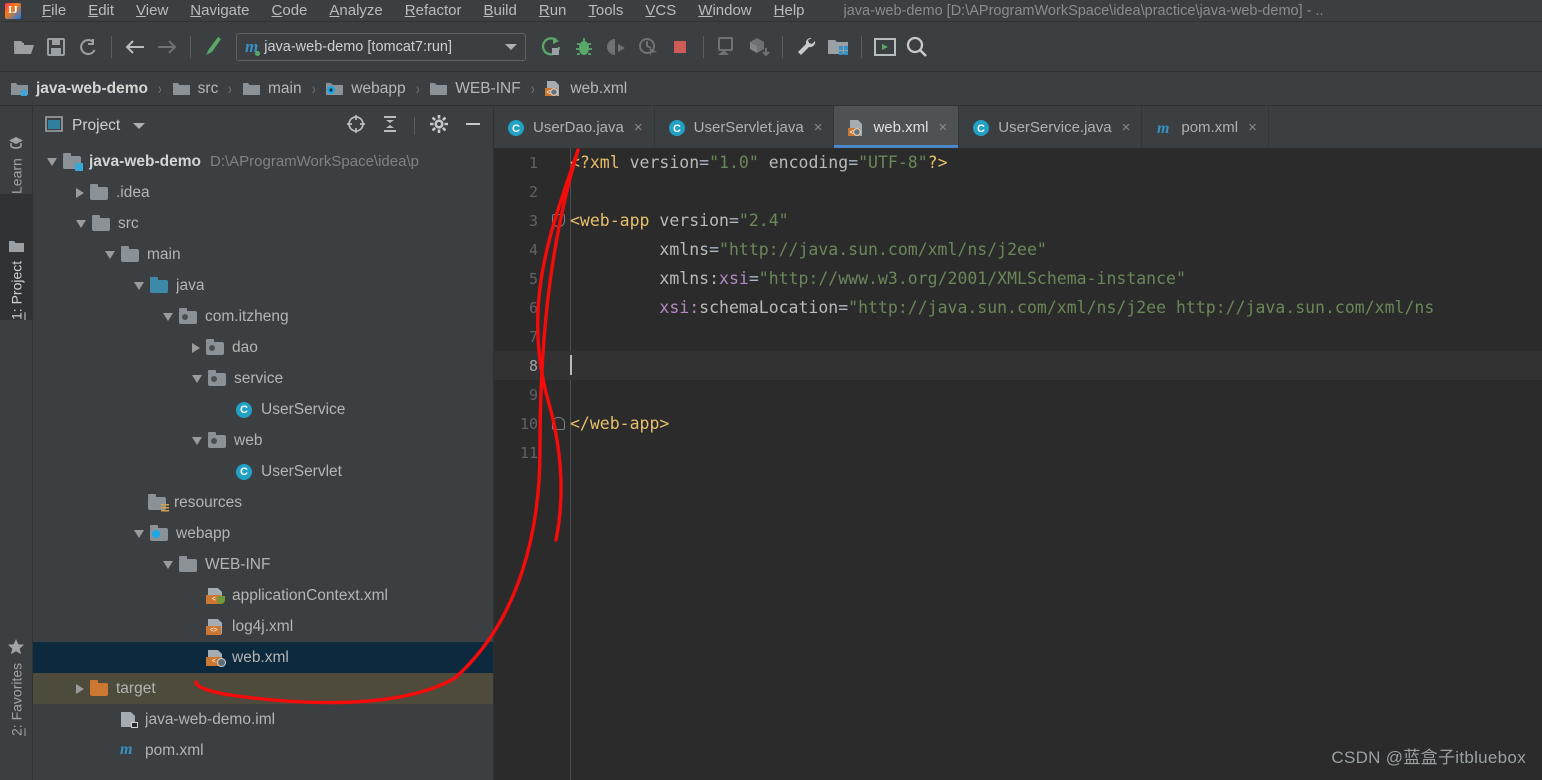 The height and width of the screenshot is (780, 1542). I want to click on tree-node-java: java, so click(263, 285).